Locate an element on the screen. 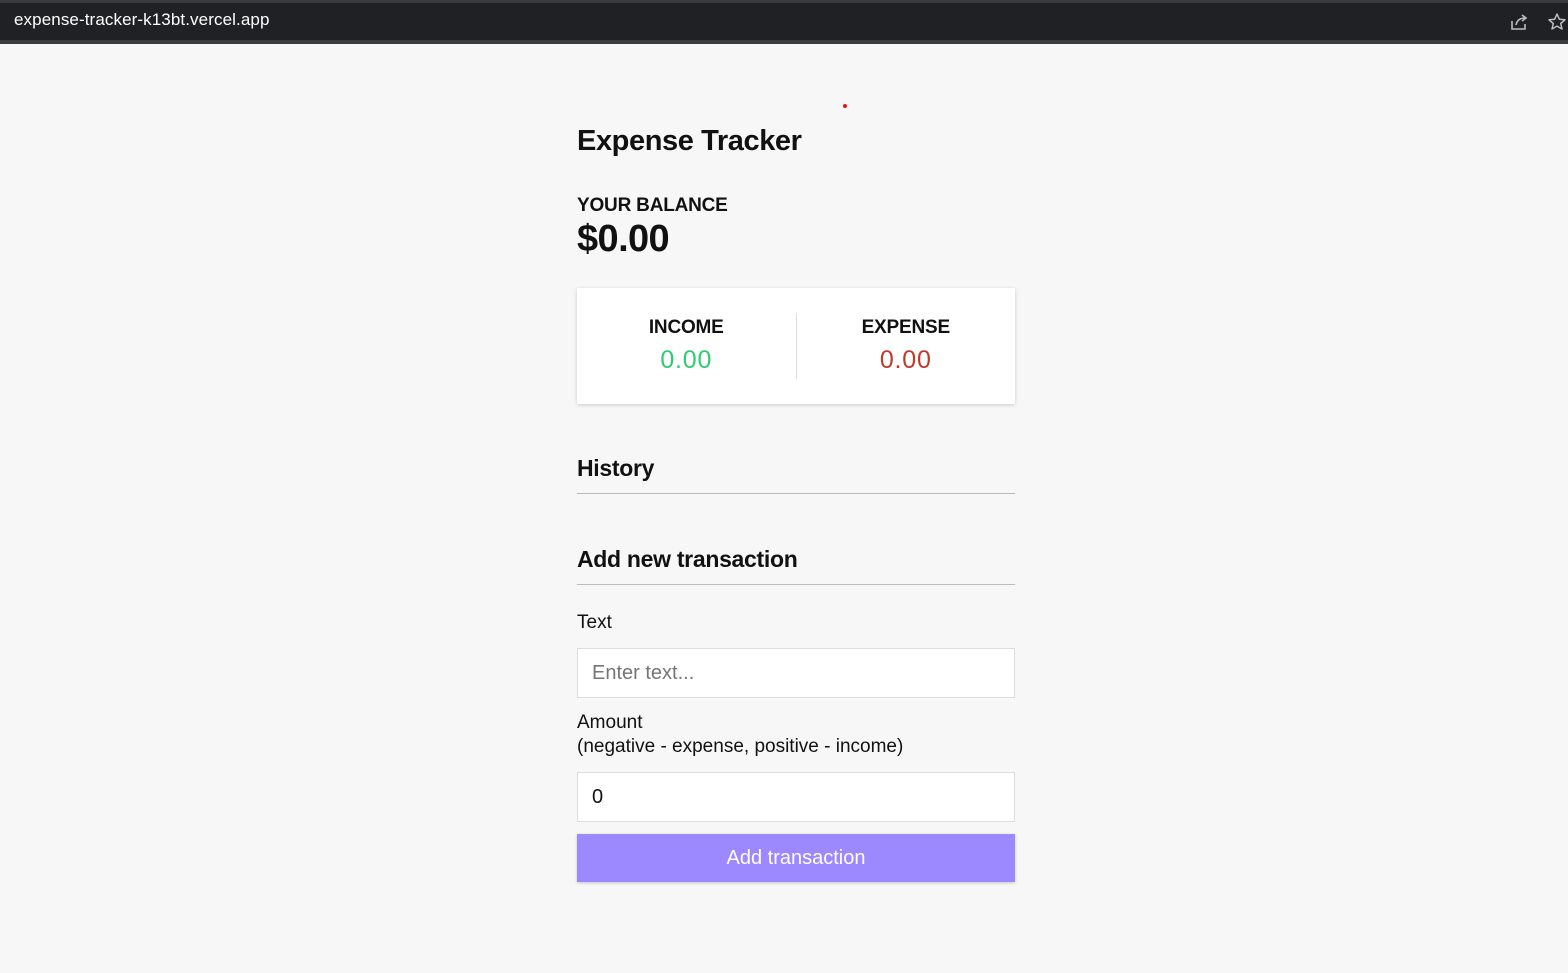  balance-value: $0.00 is located at coordinates (623, 239).